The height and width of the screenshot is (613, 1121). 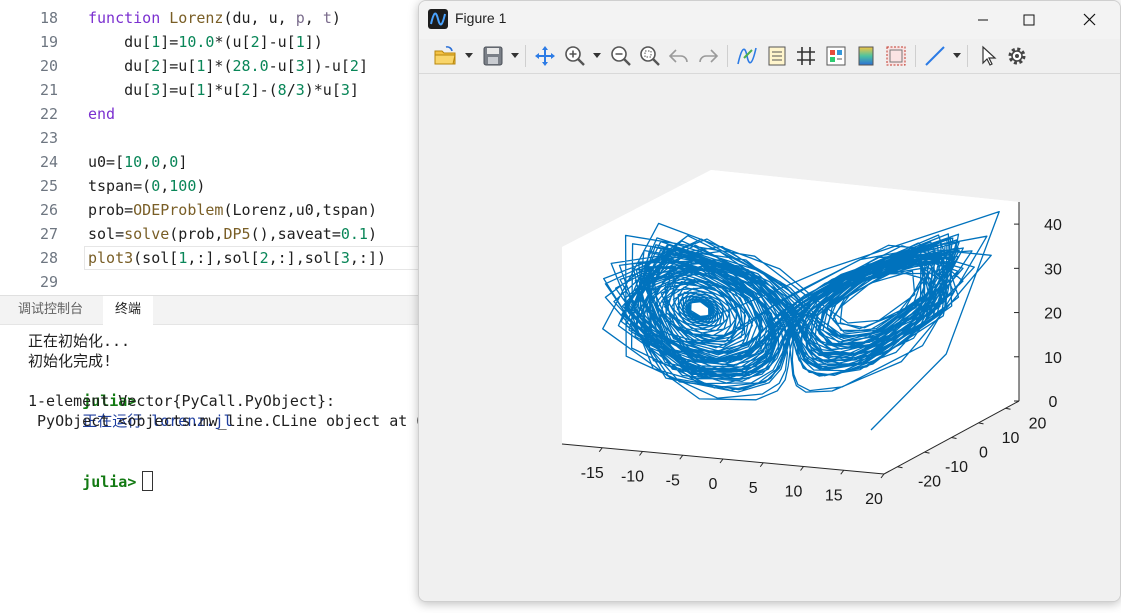 I want to click on x-tick-label: -10, so click(x=632, y=477).